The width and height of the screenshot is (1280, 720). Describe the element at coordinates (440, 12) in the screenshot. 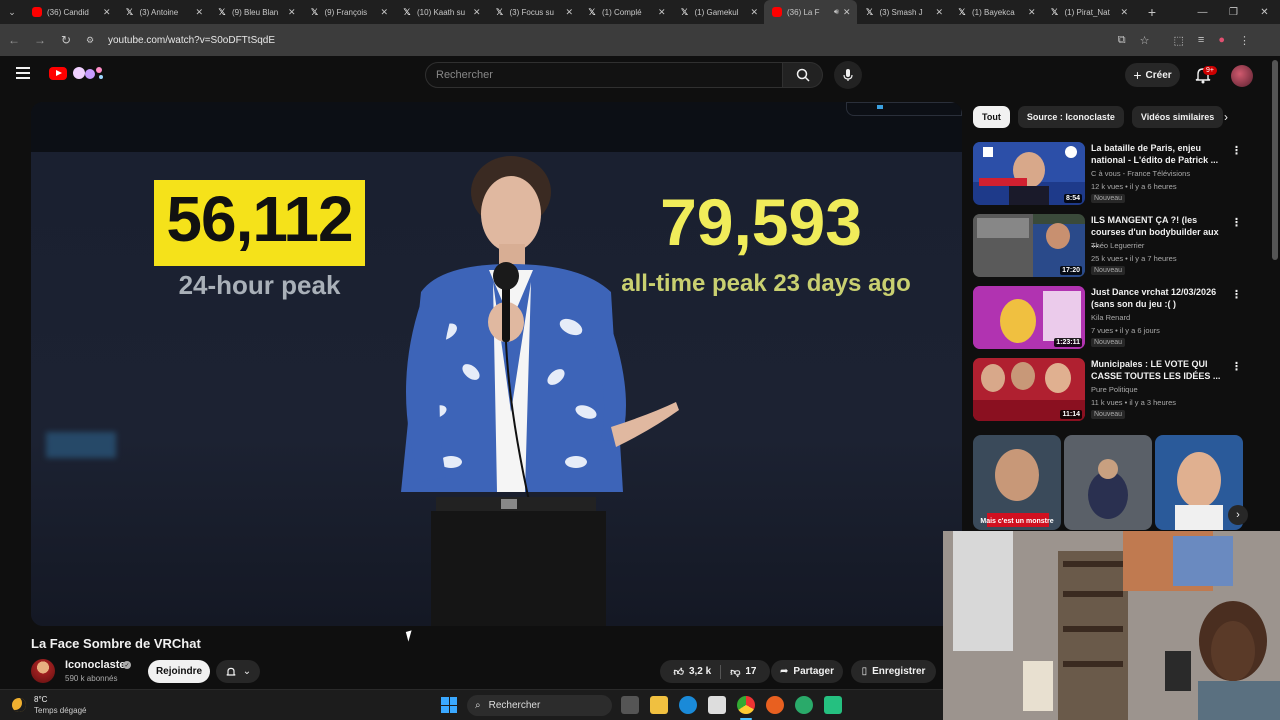

I see `browser-tab: 𝕏 (10) Kaath su ✕` at that location.